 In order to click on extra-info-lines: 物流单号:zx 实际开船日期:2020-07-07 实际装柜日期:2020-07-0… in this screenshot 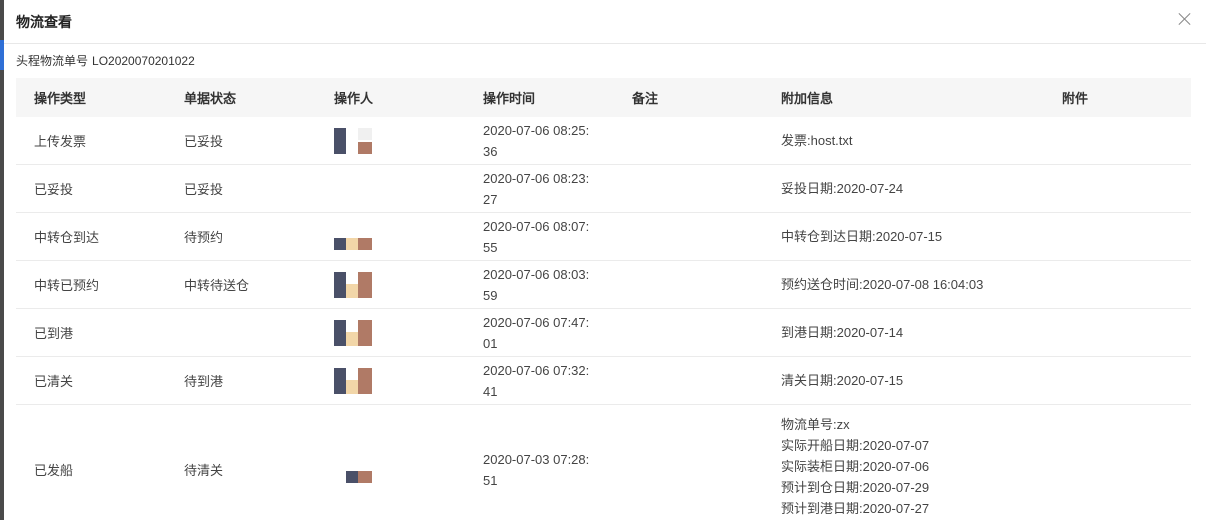, I will do `click(891, 467)`.